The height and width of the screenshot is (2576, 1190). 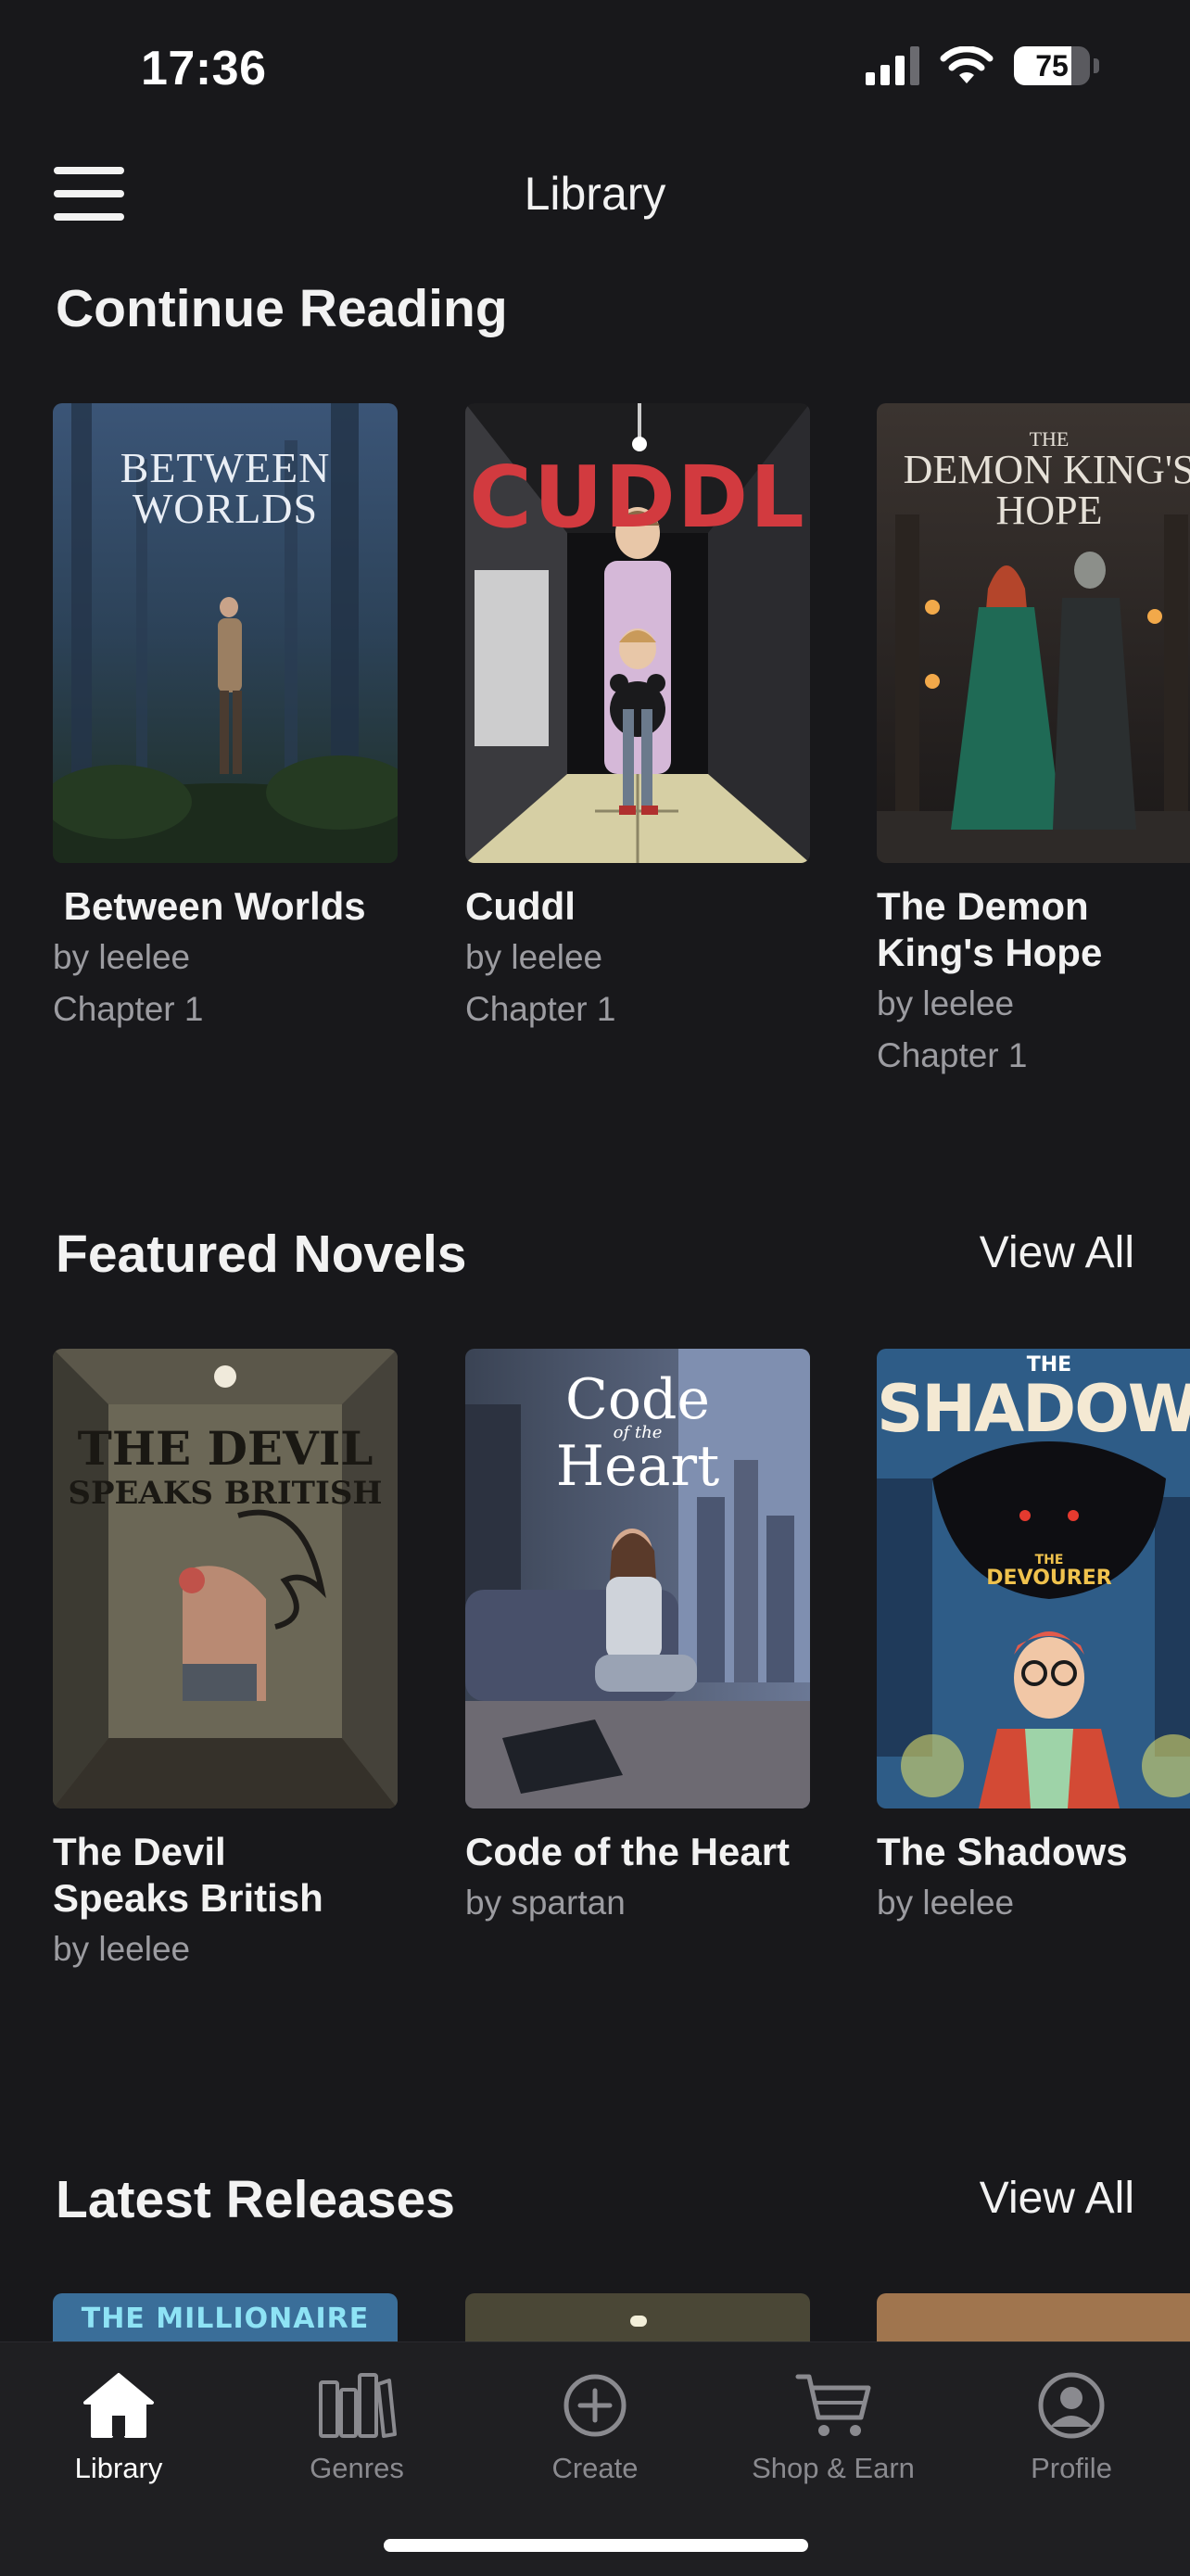 What do you see at coordinates (833, 2405) in the screenshot?
I see `cart-icon` at bounding box center [833, 2405].